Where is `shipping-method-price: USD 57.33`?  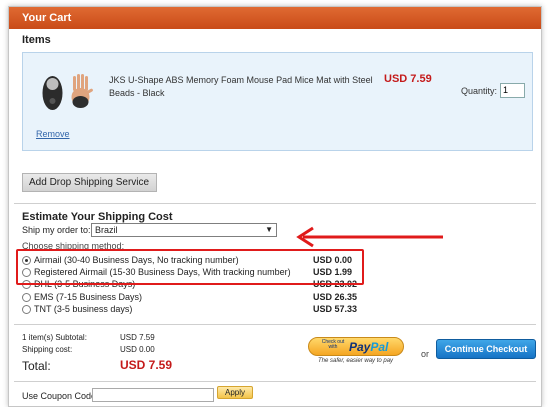 shipping-method-price: USD 57.33 is located at coordinates (335, 309).